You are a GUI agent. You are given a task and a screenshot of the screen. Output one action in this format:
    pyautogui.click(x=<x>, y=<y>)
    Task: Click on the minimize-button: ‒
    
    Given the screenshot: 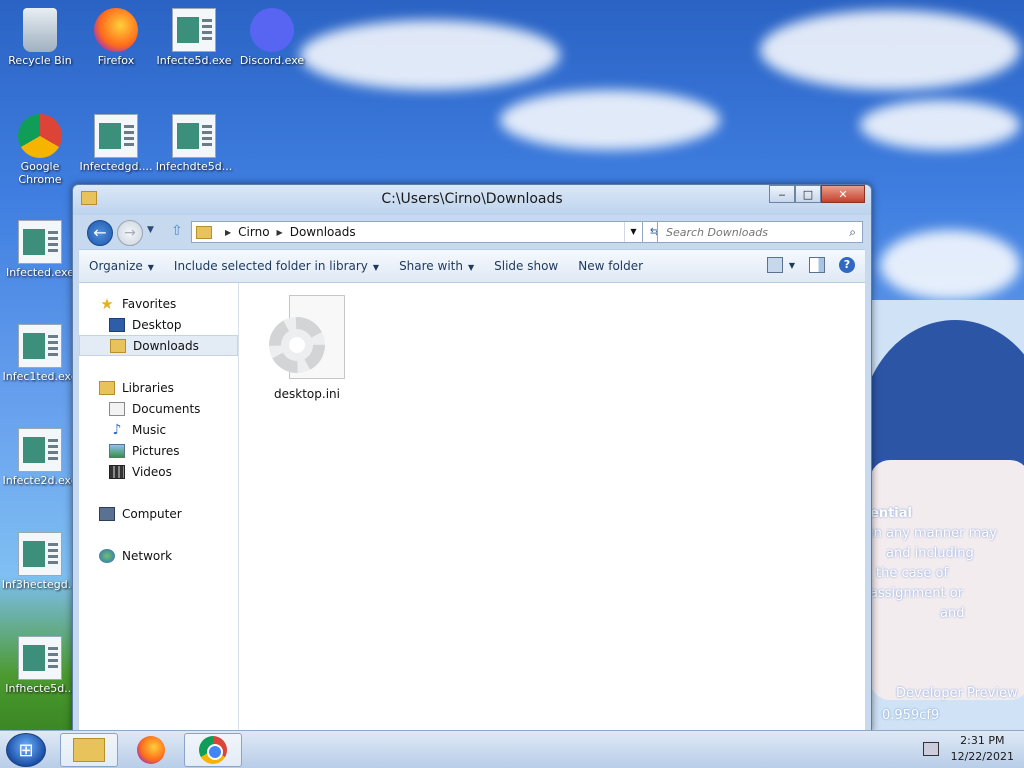 What is the action you would take?
    pyautogui.click(x=782, y=194)
    